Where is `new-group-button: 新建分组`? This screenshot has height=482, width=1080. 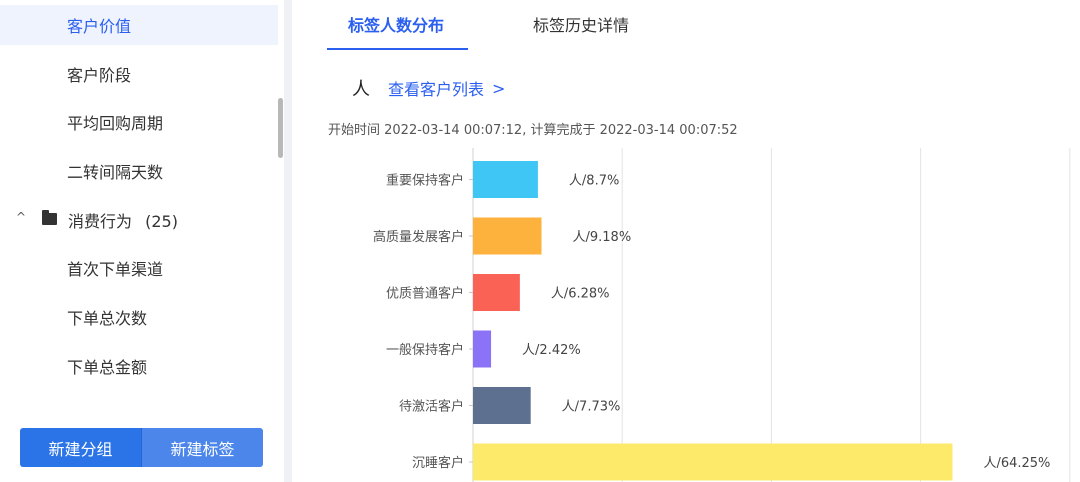 new-group-button: 新建分组 is located at coordinates (80, 447).